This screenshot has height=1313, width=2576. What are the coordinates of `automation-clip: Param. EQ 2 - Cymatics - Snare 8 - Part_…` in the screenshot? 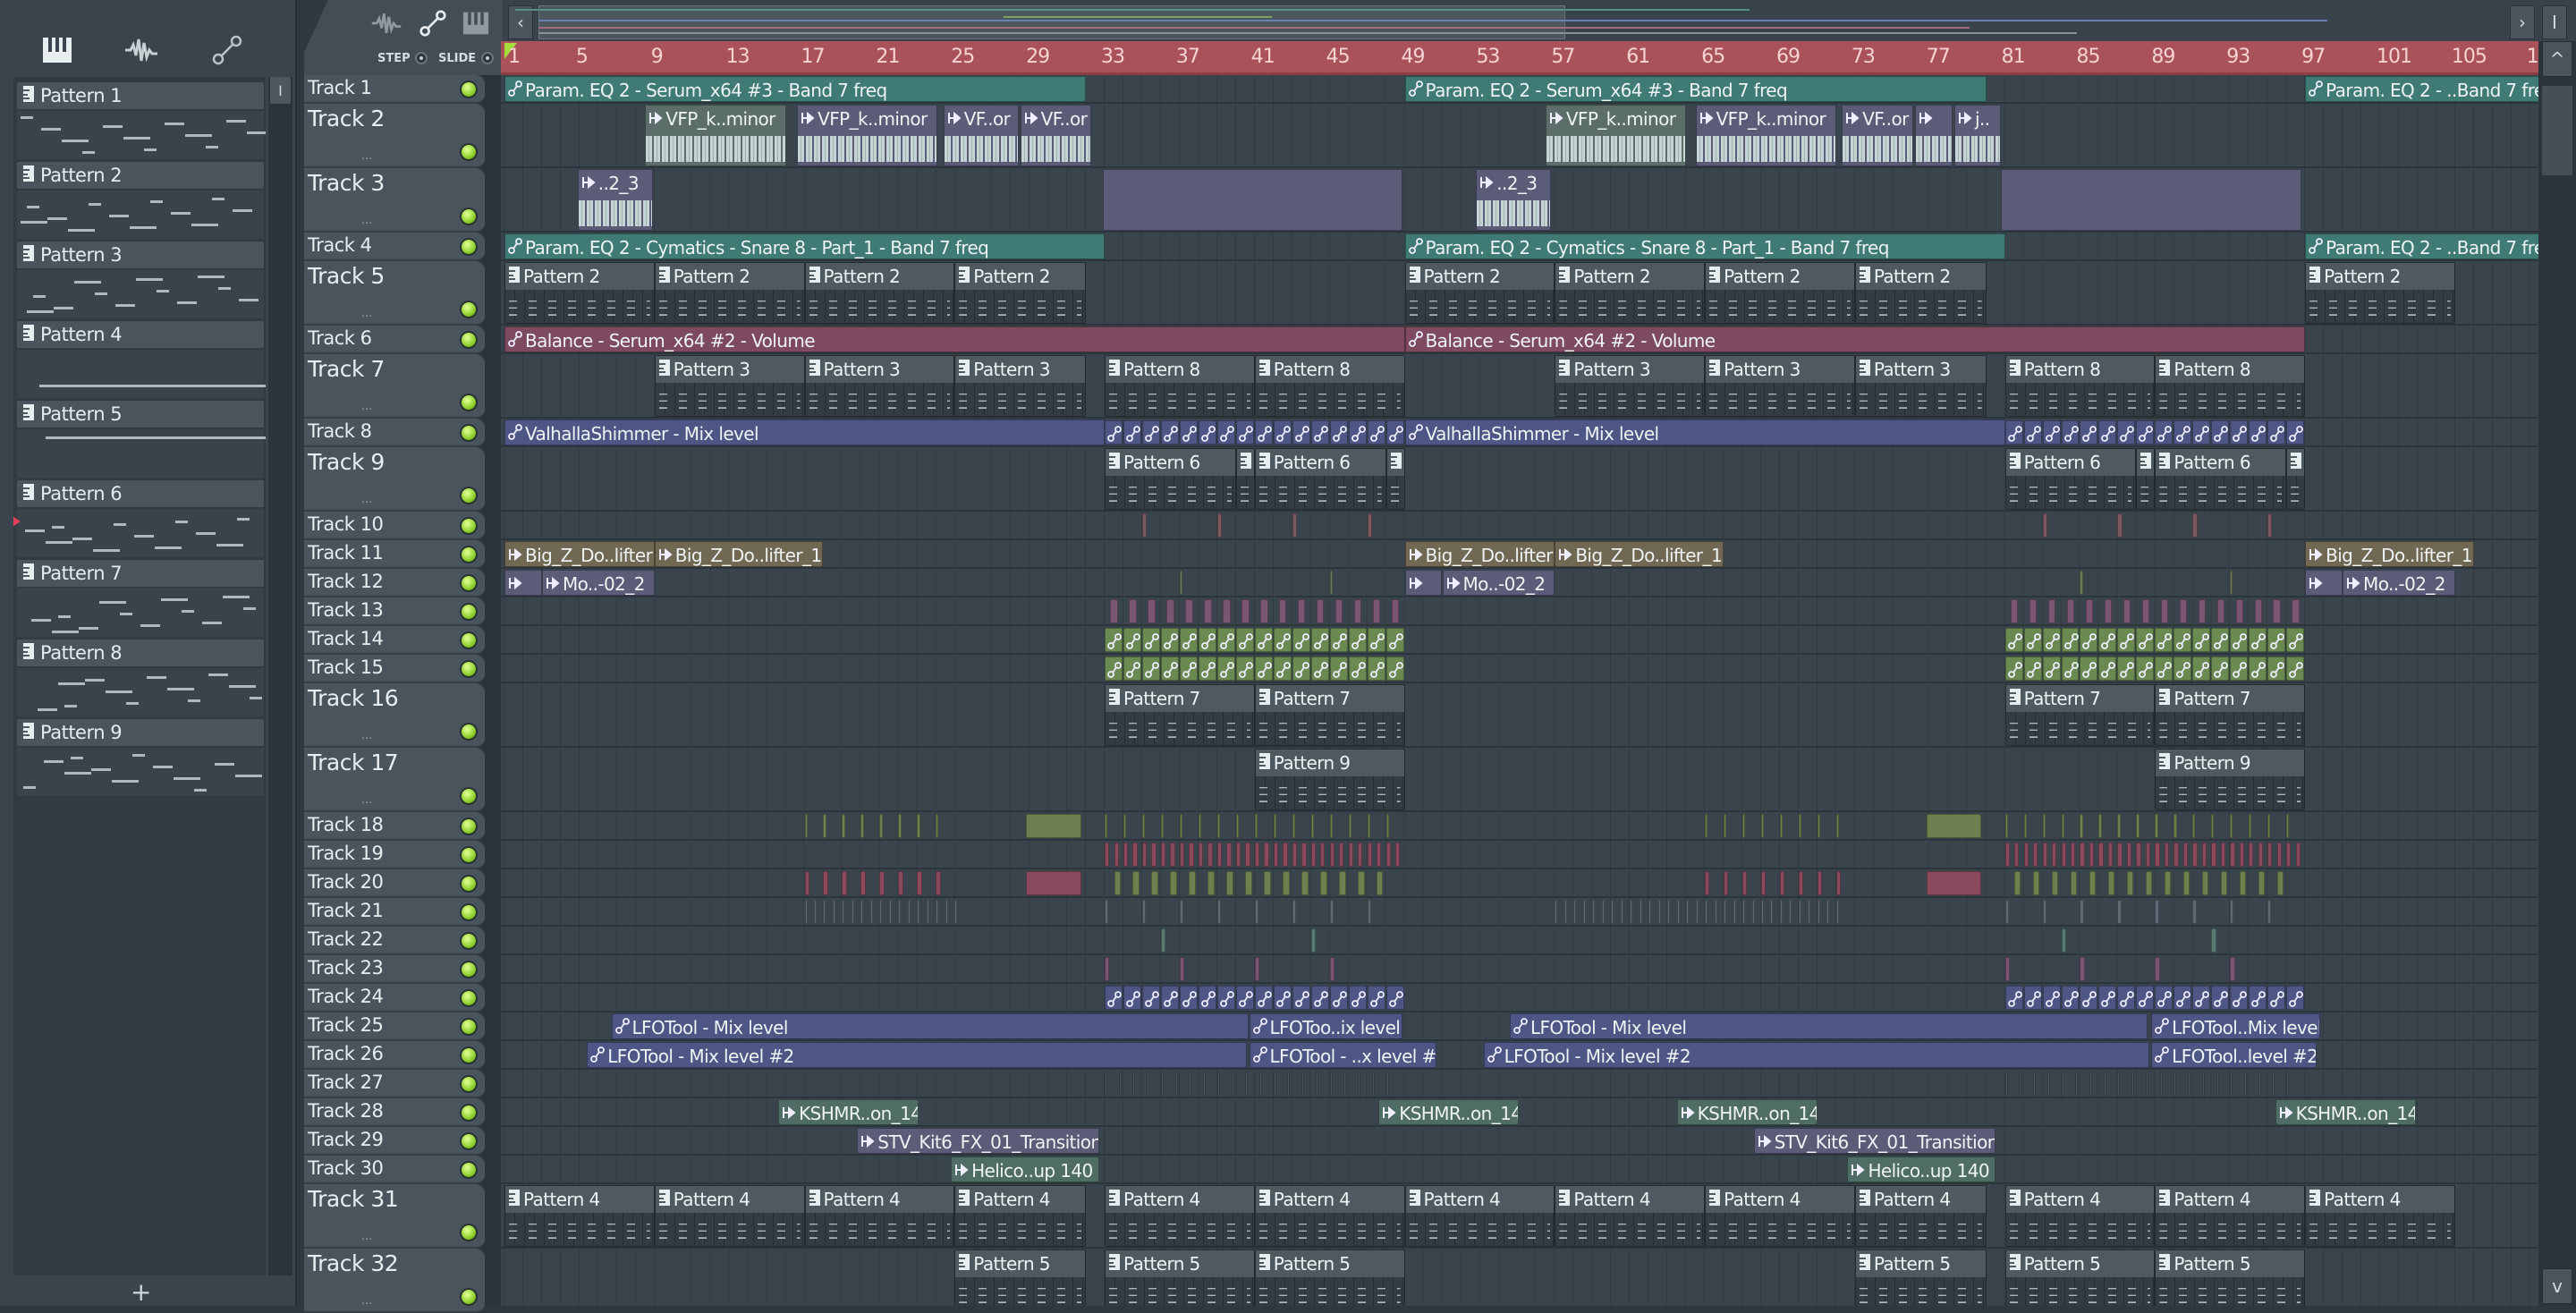 It's located at (1704, 246).